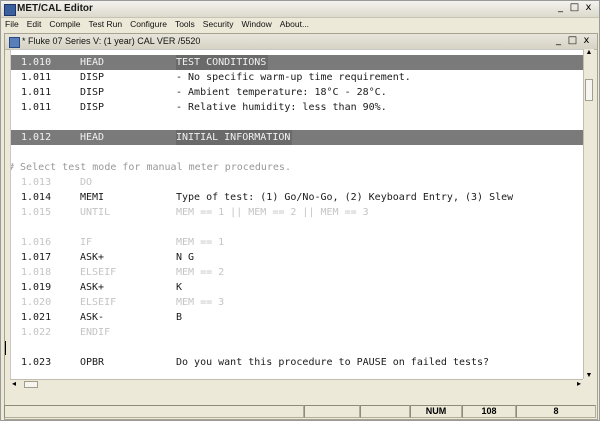 The image size is (600, 421). Describe the element at coordinates (55, 8) in the screenshot. I see `app-title: MET/CAL Editor` at that location.